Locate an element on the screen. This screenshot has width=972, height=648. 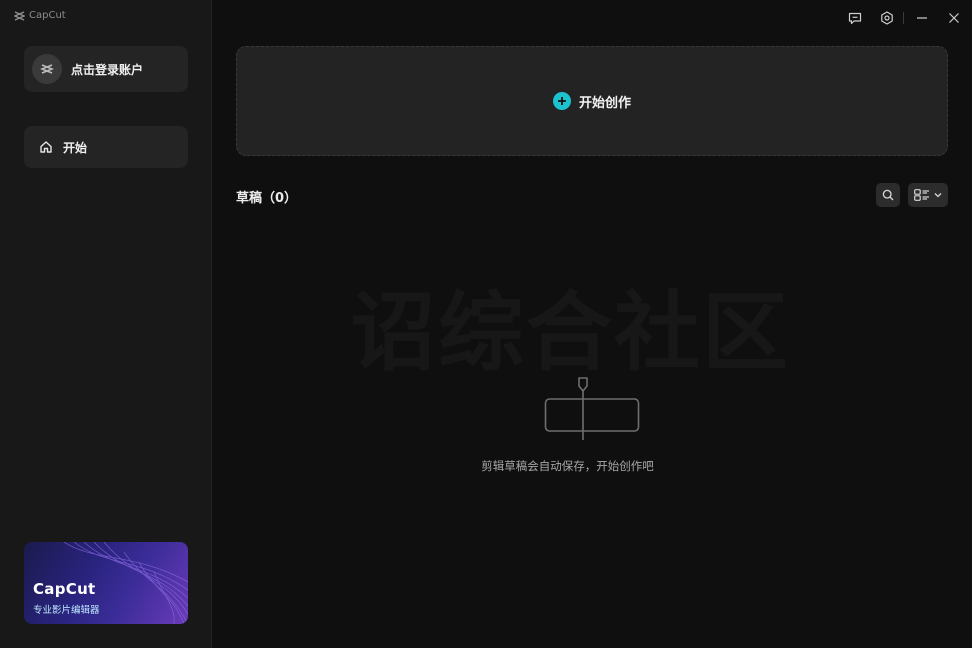
capcut-avatar-icon is located at coordinates (47, 69).